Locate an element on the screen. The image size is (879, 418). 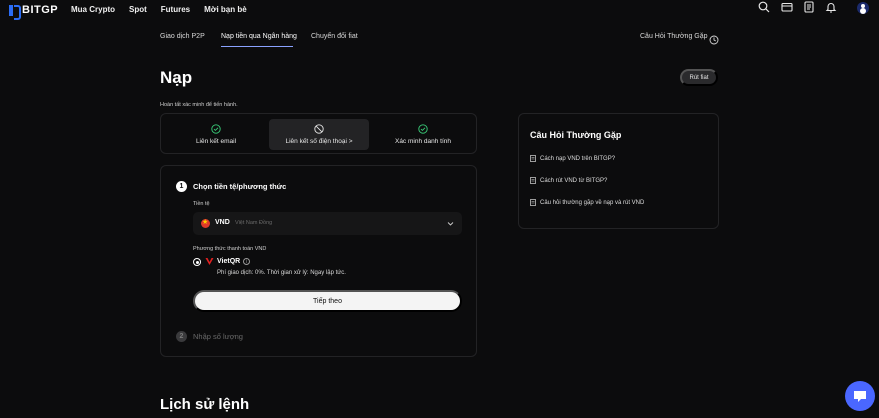
chat-icon is located at coordinates (860, 396).